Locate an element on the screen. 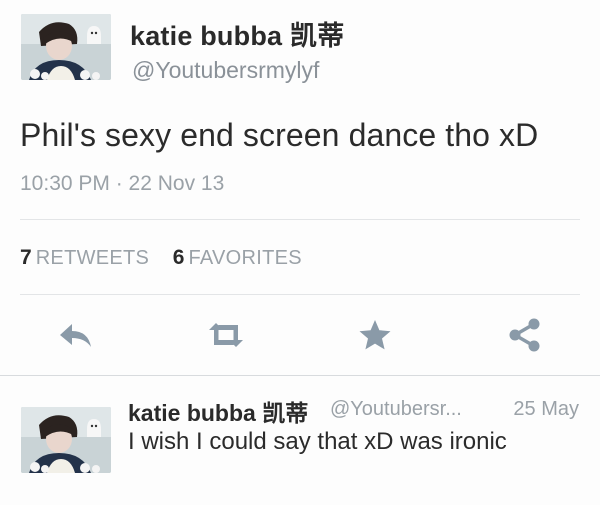 The height and width of the screenshot is (505, 600). favorites-stat: 6 FAVORITES is located at coordinates (237, 258).